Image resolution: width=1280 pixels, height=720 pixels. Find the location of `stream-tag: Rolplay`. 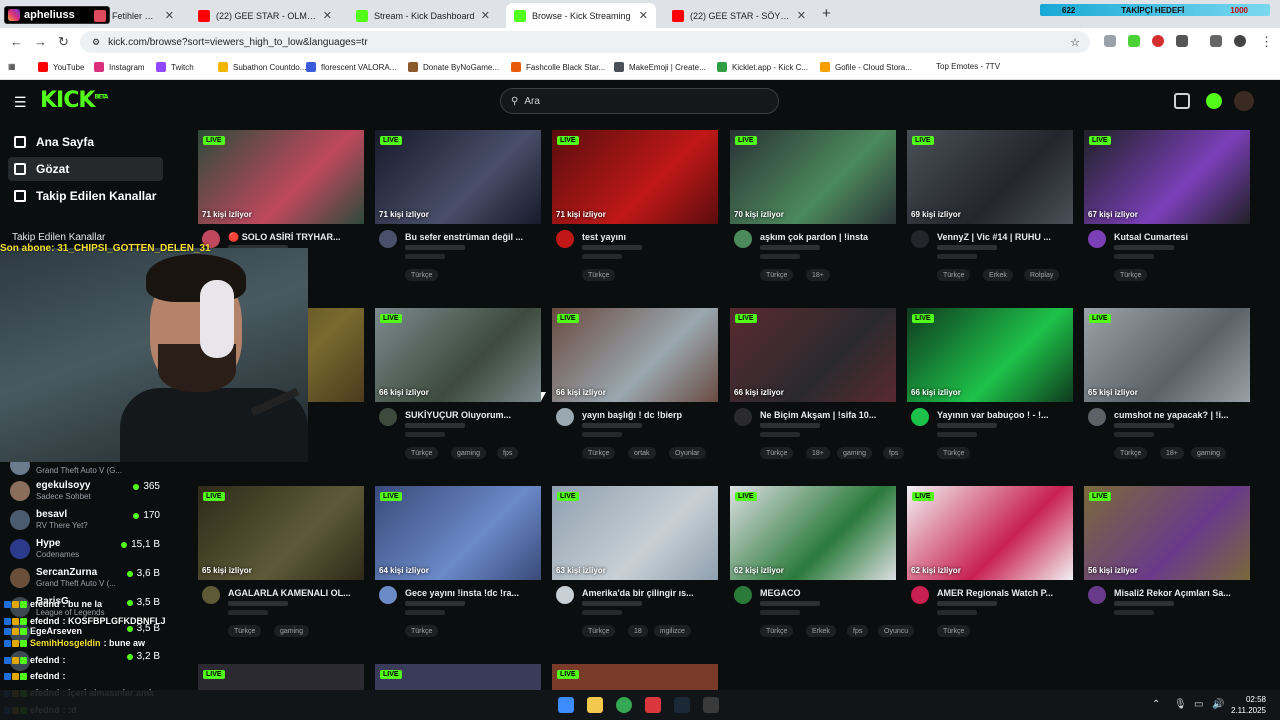

stream-tag: Rolplay is located at coordinates (1042, 275).